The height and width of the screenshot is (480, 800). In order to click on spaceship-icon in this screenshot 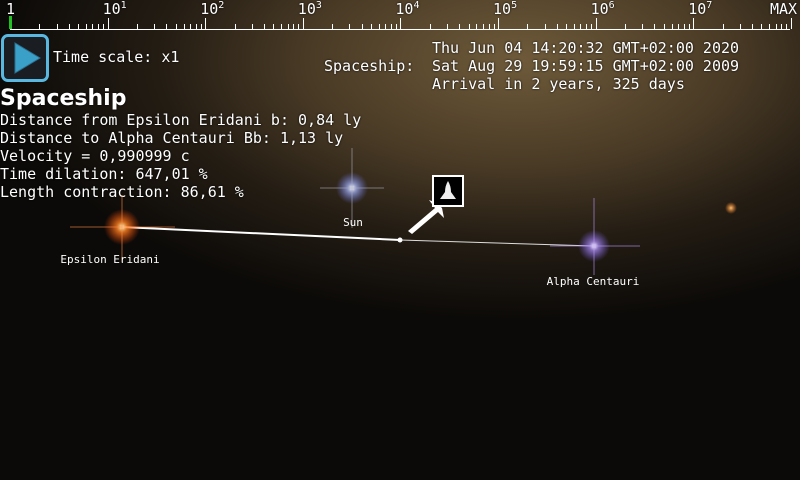, I will do `click(448, 191)`.